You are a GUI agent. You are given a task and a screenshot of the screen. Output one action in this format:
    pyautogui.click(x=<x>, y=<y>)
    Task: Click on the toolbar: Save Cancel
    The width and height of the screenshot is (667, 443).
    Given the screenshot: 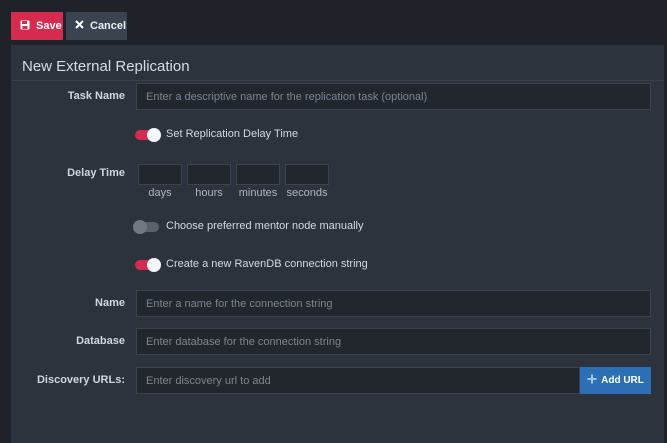 What is the action you would take?
    pyautogui.click(x=333, y=22)
    